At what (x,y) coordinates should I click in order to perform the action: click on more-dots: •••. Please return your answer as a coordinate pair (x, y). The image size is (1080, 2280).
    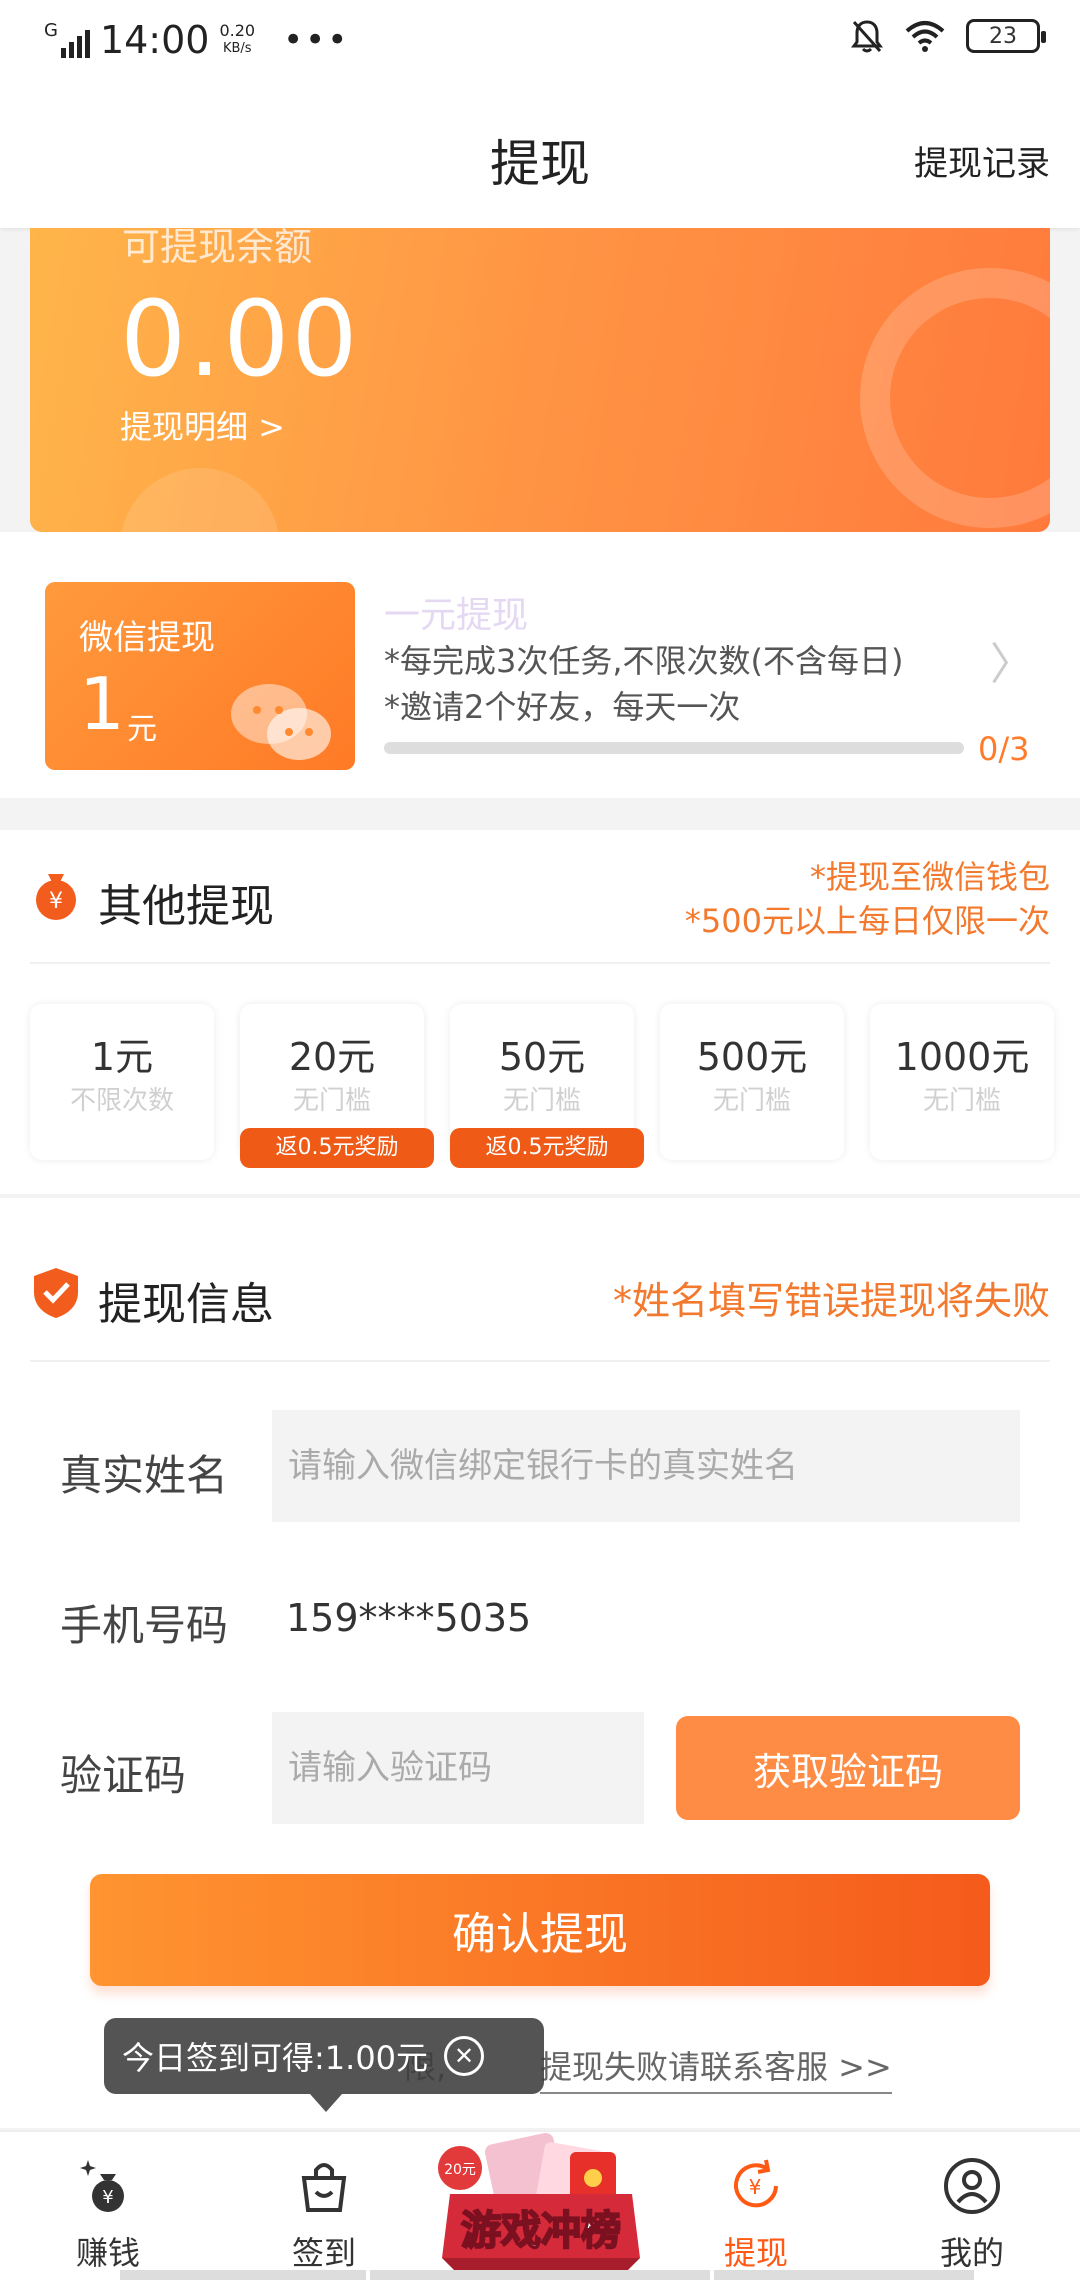
    Looking at the image, I should click on (316, 40).